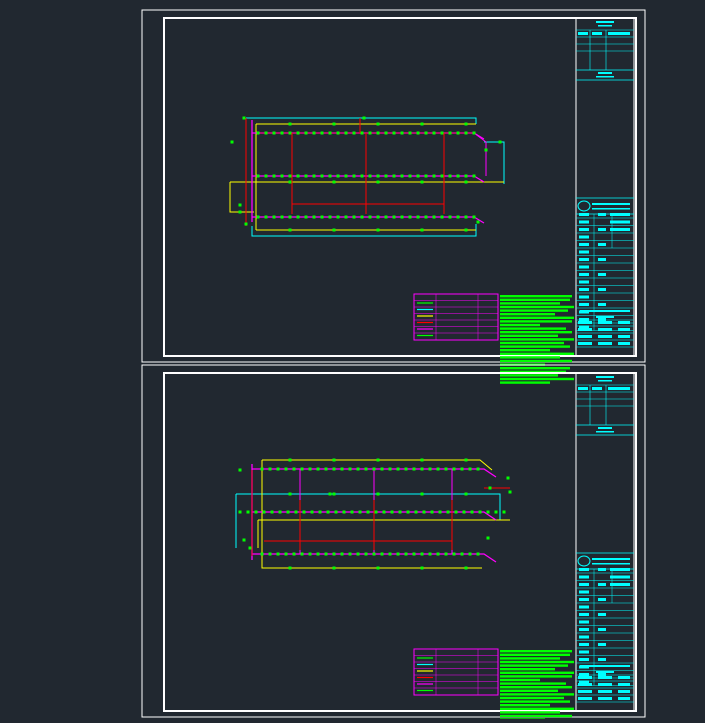  Describe the element at coordinates (480, 154) in the screenshot. I see `magenta-pipe` at that location.